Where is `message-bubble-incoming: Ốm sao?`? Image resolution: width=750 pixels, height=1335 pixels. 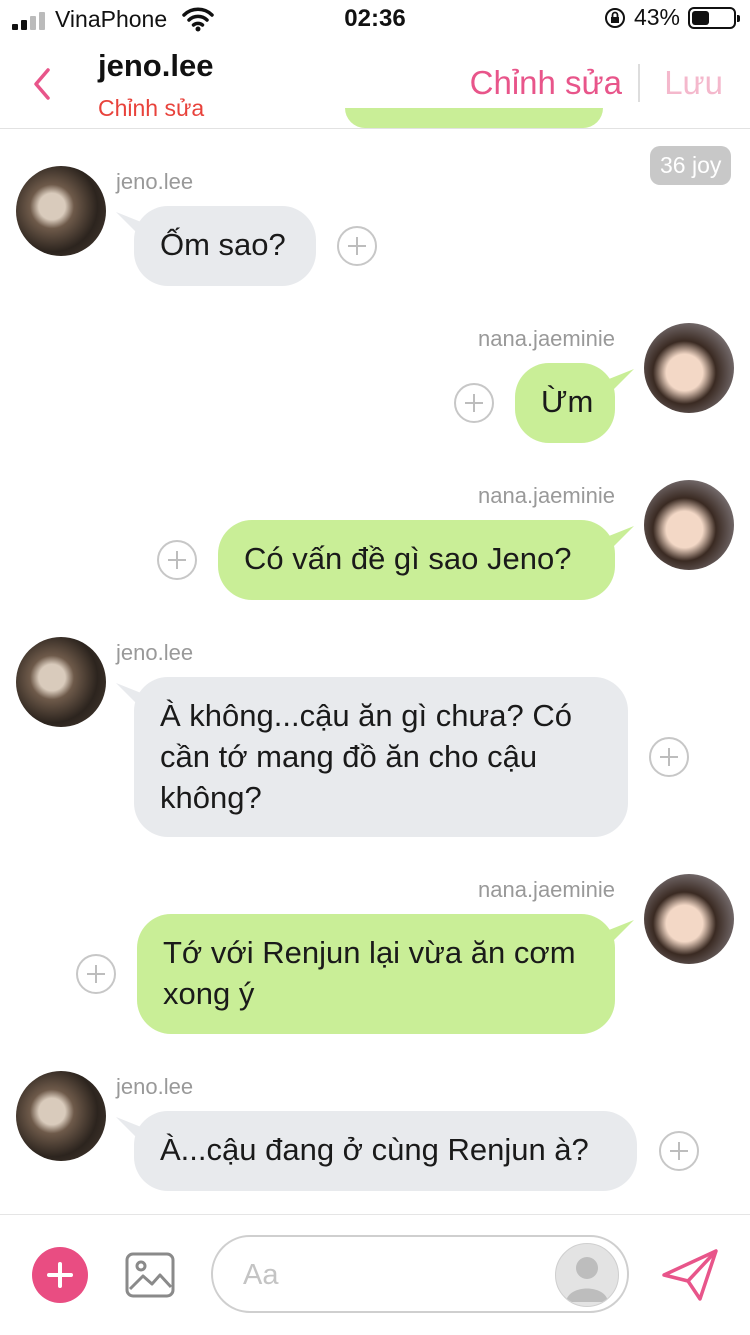 message-bubble-incoming: Ốm sao? is located at coordinates (225, 246).